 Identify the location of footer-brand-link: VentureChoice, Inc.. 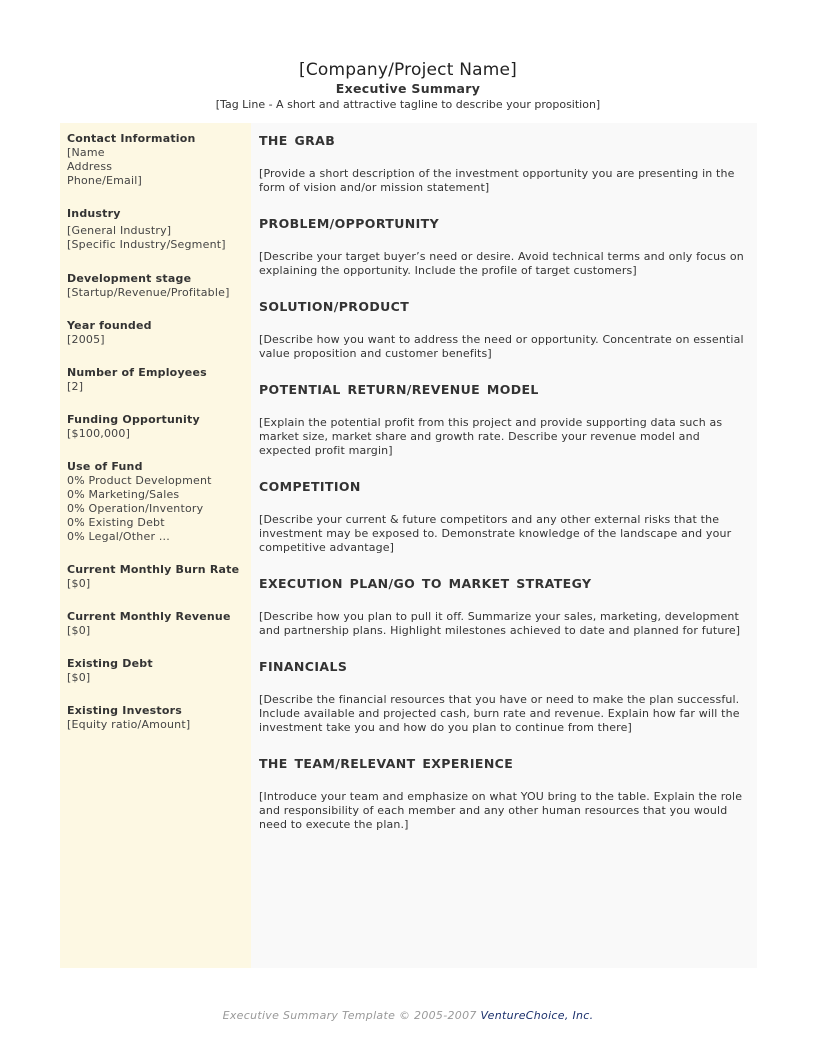
(537, 1015).